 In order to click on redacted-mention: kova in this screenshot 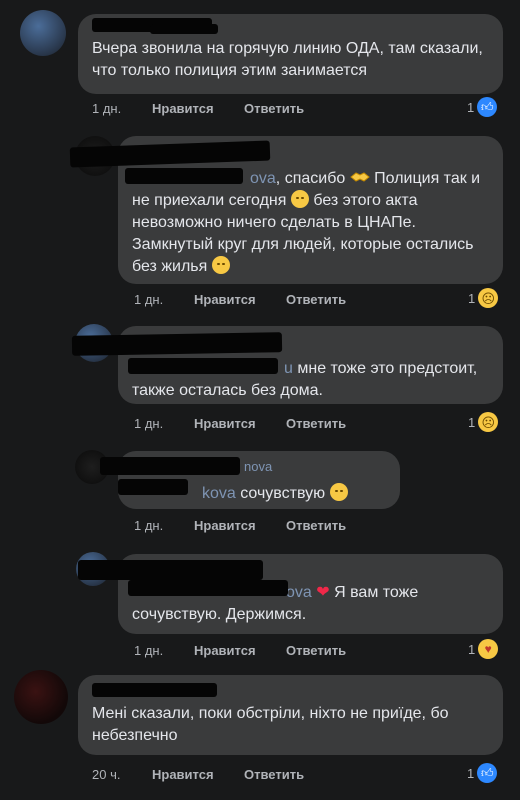, I will do `click(219, 493)`.